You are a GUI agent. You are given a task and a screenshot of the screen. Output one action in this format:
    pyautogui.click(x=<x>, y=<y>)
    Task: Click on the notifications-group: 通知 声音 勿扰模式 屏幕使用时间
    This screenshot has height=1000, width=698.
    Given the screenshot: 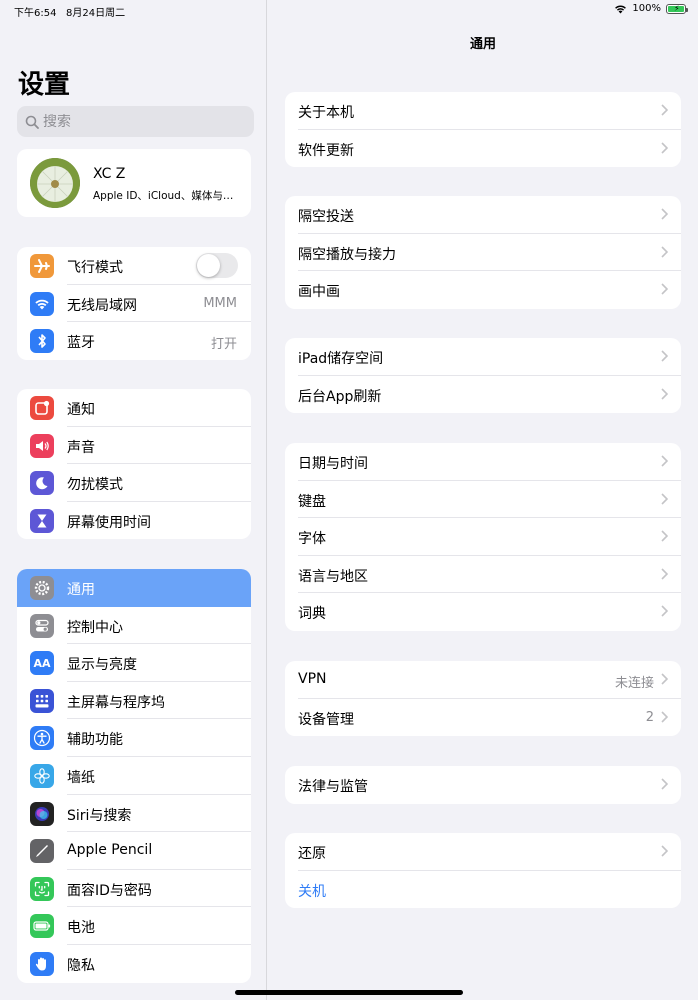 What is the action you would take?
    pyautogui.click(x=134, y=464)
    